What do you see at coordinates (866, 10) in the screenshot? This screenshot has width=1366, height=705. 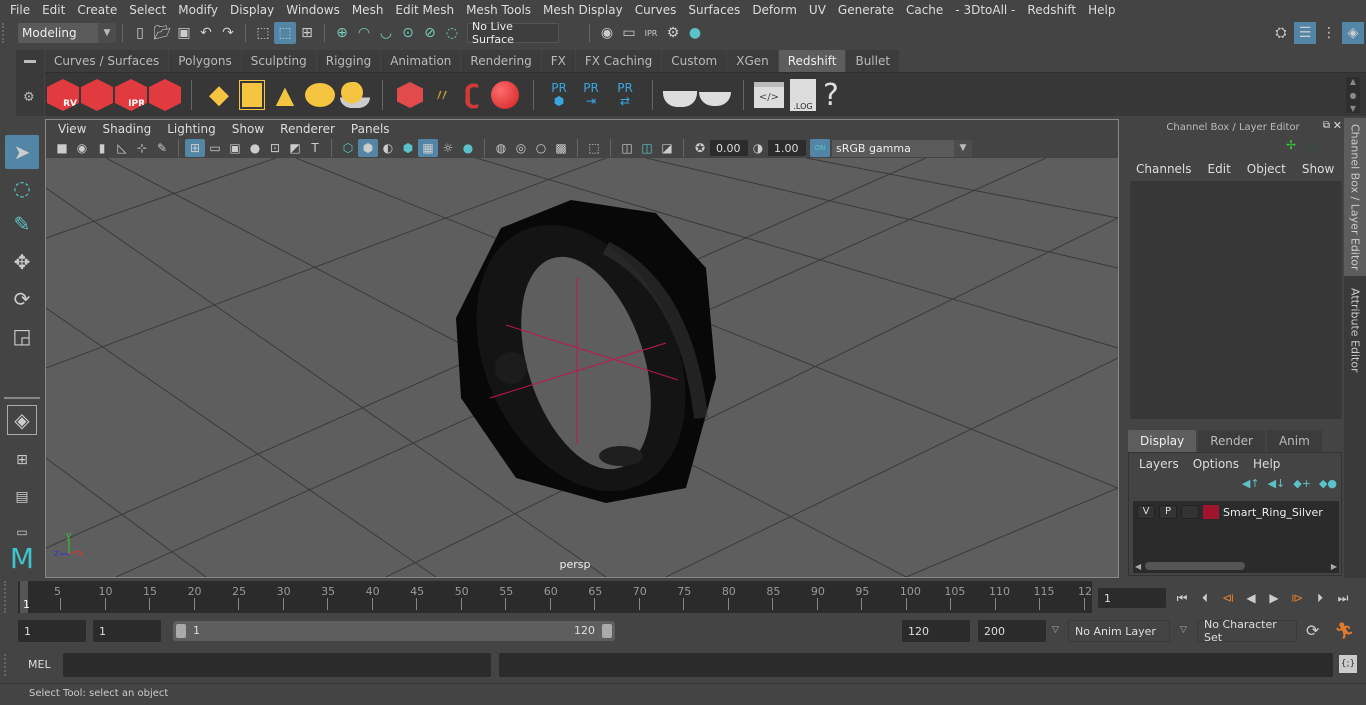 I see `menu-generate: Generate` at bounding box center [866, 10].